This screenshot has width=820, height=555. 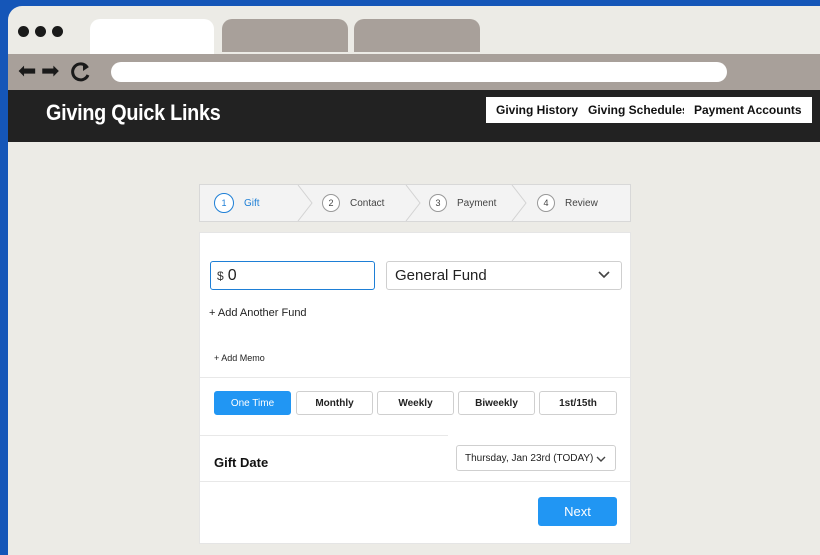 I want to click on amount-input, so click(x=287, y=275).